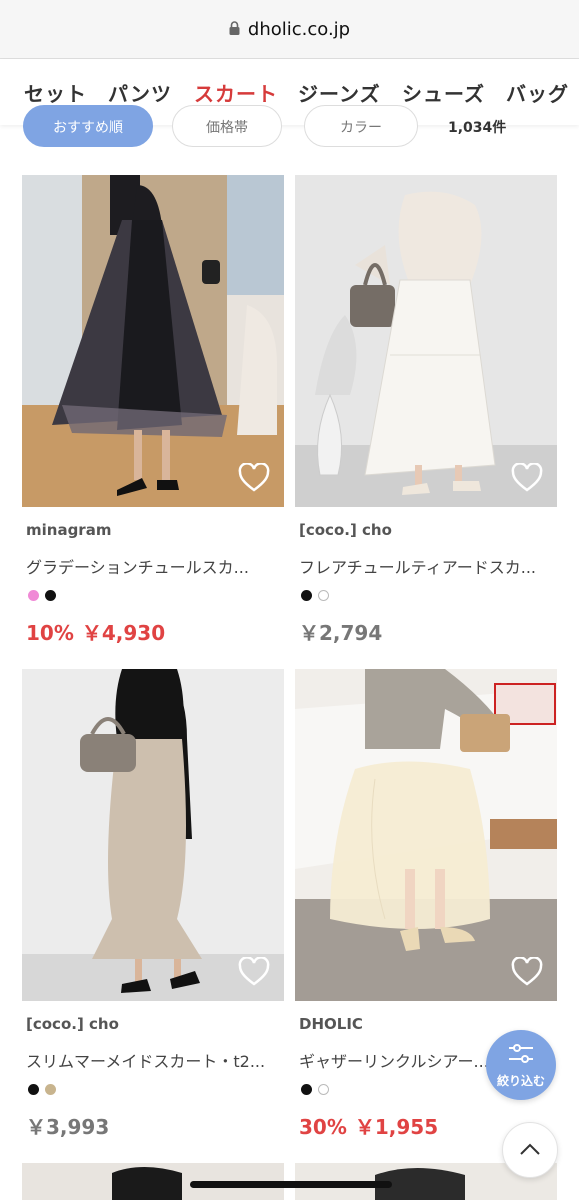 This screenshot has height=1200, width=579. I want to click on address-bar: dholic.co.jp, so click(289, 29).